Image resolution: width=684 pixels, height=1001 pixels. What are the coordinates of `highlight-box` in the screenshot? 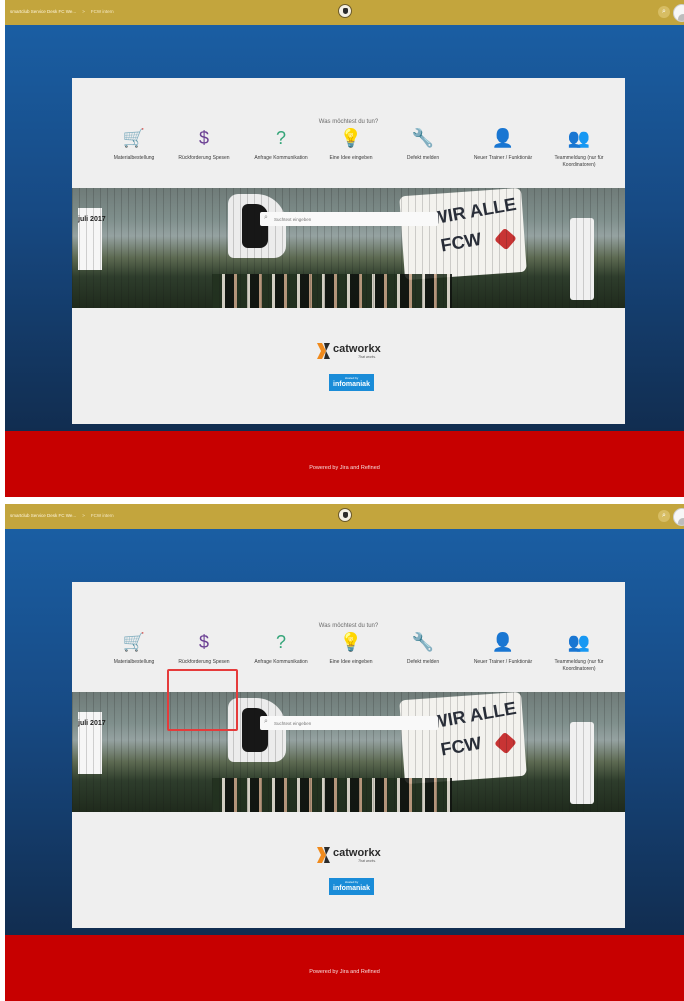 It's located at (202, 700).